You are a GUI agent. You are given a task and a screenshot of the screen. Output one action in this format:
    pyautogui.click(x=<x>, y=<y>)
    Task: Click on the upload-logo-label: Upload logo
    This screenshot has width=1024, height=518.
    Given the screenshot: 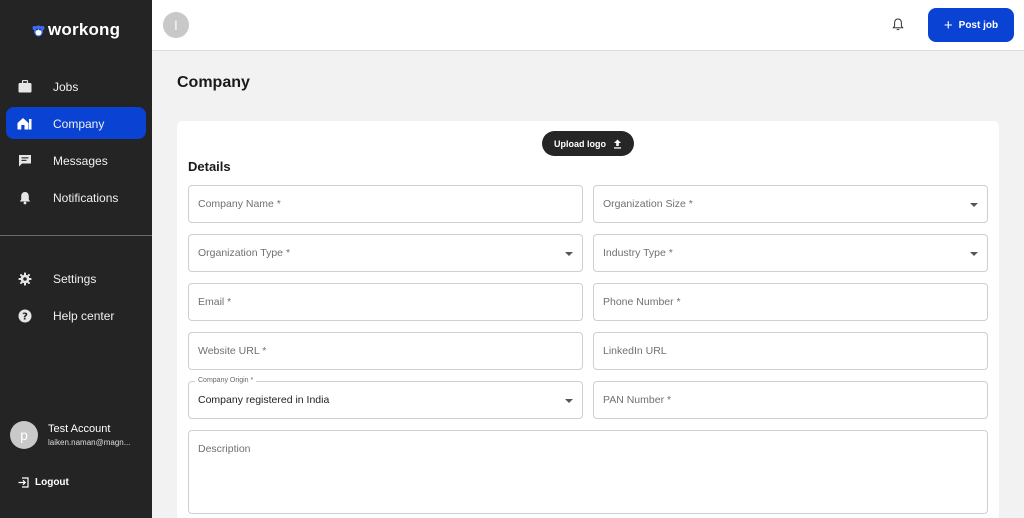 What is the action you would take?
    pyautogui.click(x=580, y=143)
    